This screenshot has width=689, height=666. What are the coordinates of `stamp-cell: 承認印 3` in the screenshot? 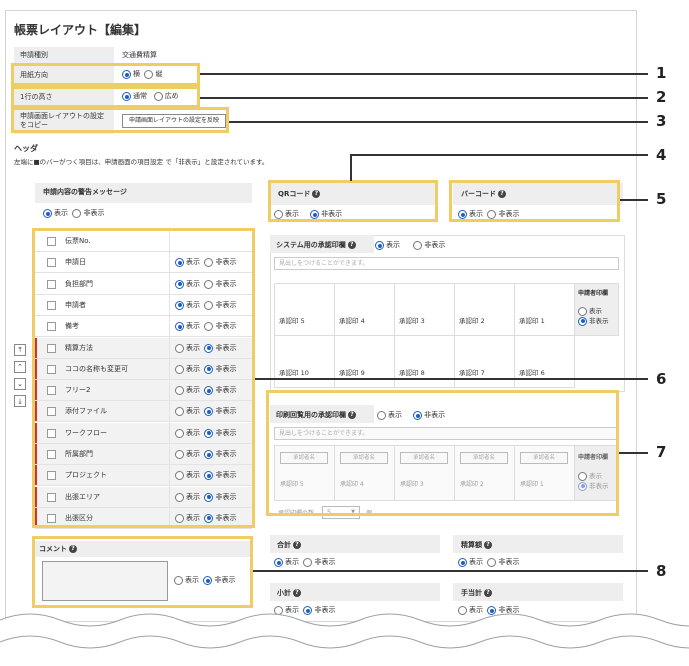 It's located at (424, 309).